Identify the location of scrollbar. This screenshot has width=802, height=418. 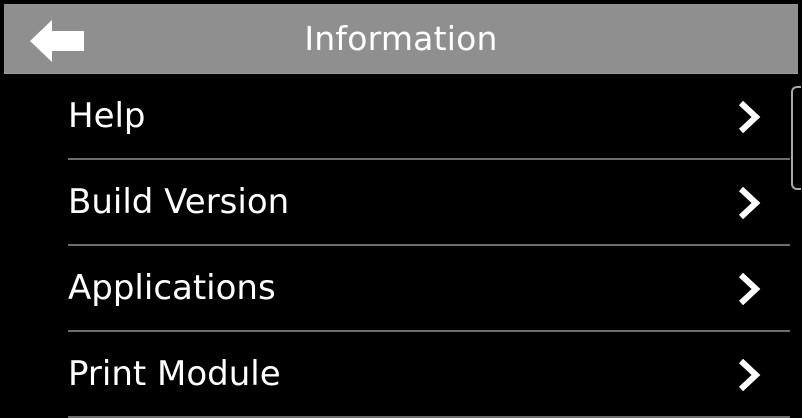
(796, 138).